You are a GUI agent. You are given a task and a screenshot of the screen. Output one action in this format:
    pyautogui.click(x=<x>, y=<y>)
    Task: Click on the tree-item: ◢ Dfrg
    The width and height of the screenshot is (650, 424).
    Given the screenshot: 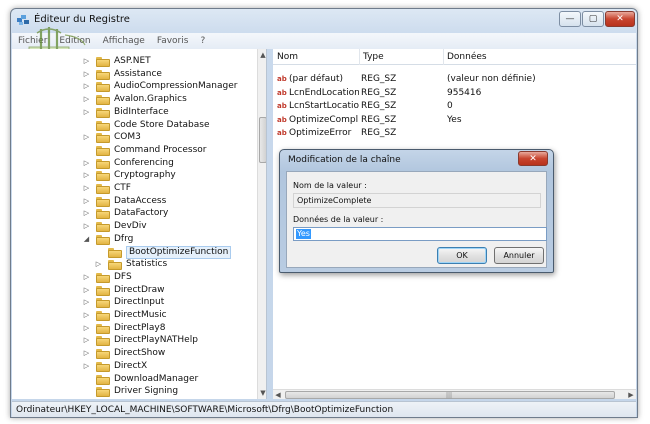 What is the action you would take?
    pyautogui.click(x=134, y=239)
    